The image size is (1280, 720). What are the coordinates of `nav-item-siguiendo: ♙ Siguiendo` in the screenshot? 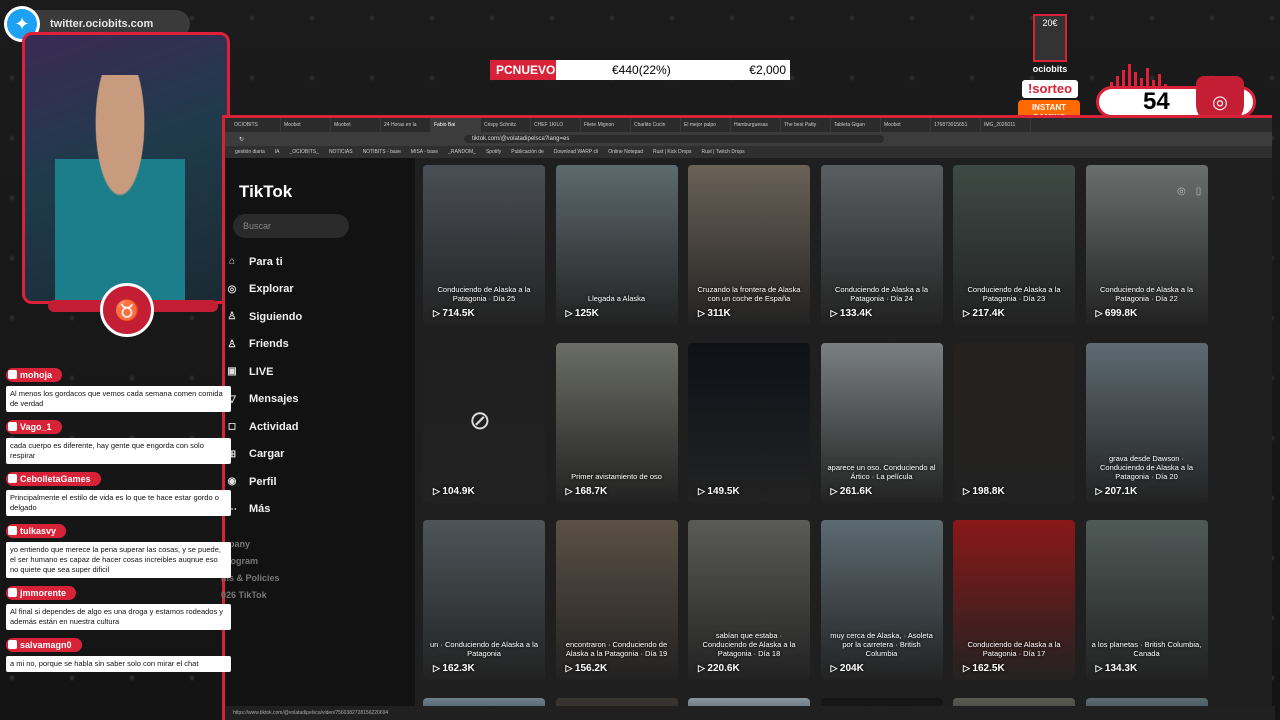 It's located at (264, 317).